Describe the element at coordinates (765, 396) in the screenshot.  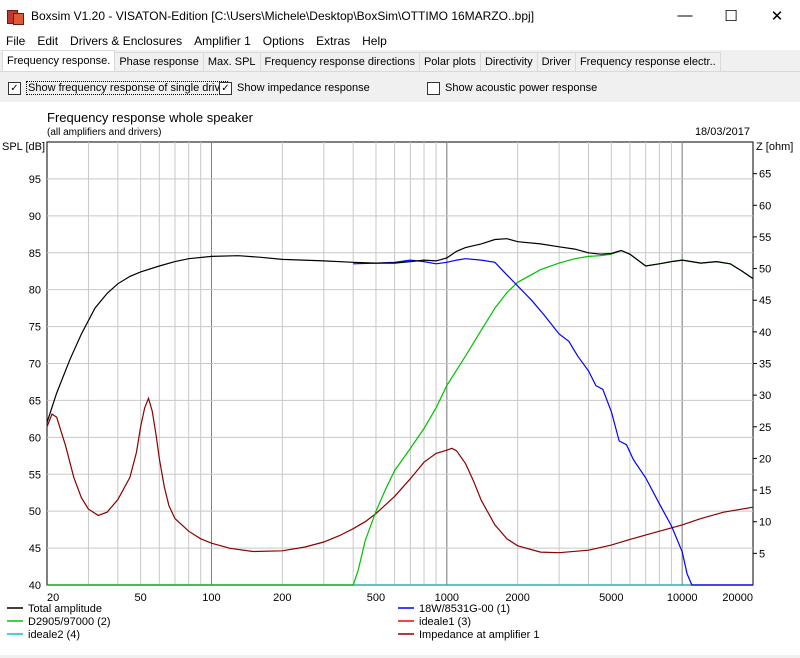
I see `y2-tick-label: 30` at that location.